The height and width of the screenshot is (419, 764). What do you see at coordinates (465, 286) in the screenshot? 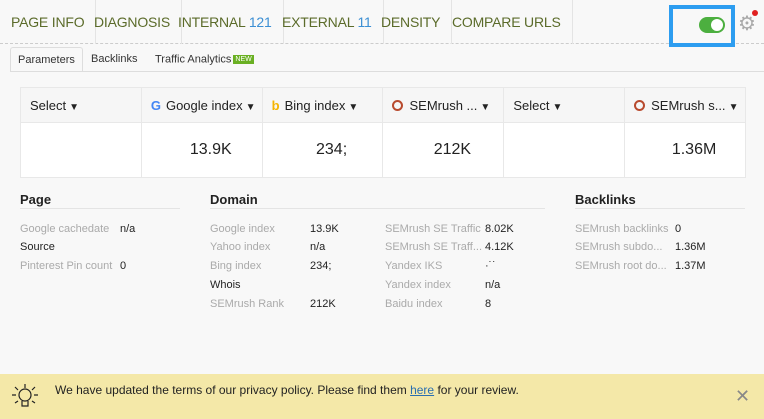
I see `info-row: Yandex index n/a` at bounding box center [465, 286].